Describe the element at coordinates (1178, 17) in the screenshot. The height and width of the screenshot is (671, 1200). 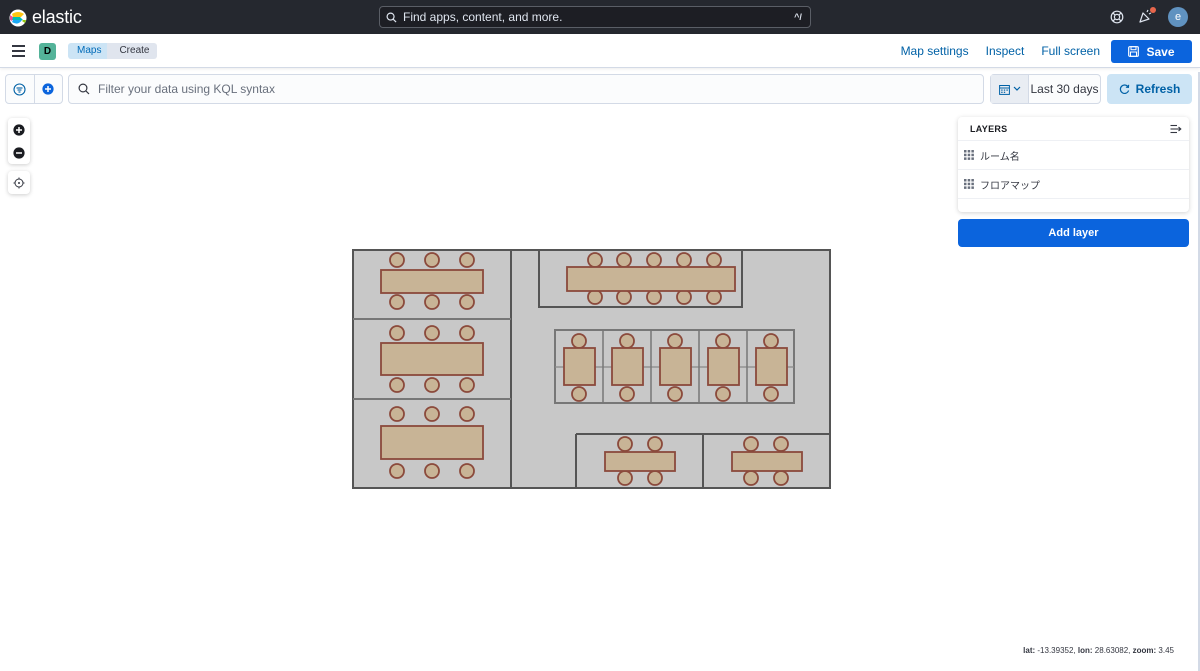
I see `user-avatar: e` at that location.